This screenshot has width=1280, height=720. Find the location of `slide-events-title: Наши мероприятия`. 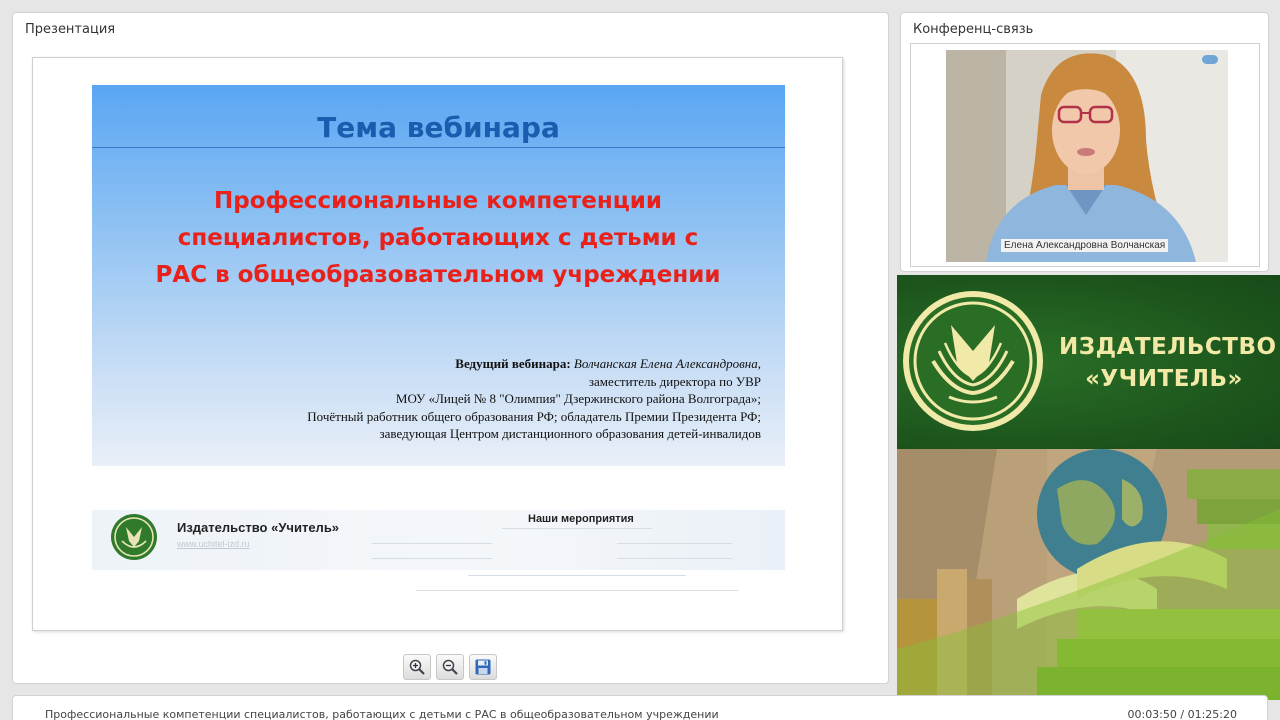

slide-events-title: Наши мероприятия is located at coordinates (581, 519).